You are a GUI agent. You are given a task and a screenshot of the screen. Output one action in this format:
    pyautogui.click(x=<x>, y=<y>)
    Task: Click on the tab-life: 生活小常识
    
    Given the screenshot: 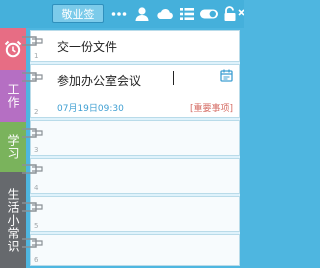 What is the action you would take?
    pyautogui.click(x=13, y=220)
    